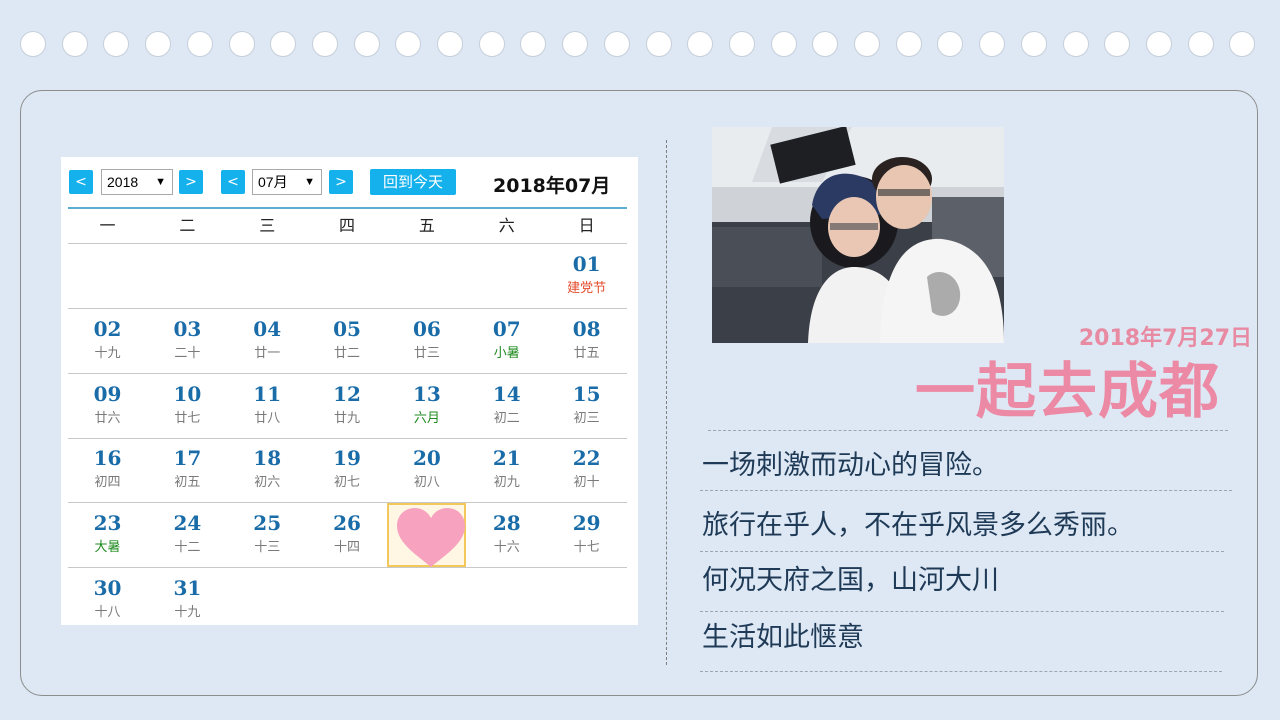 The width and height of the screenshot is (1280, 720). Describe the element at coordinates (273, 182) in the screenshot. I see `month-select-value: 07月` at that location.